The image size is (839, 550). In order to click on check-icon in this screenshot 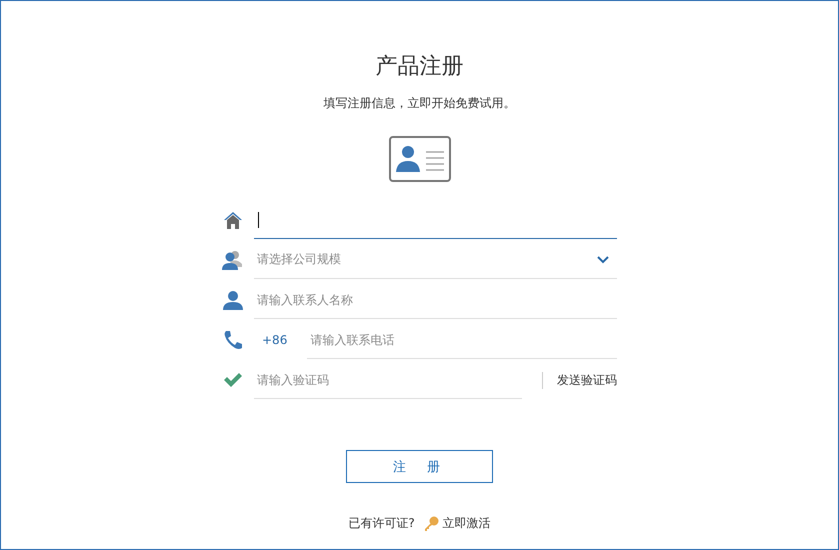, I will do `click(233, 380)`.